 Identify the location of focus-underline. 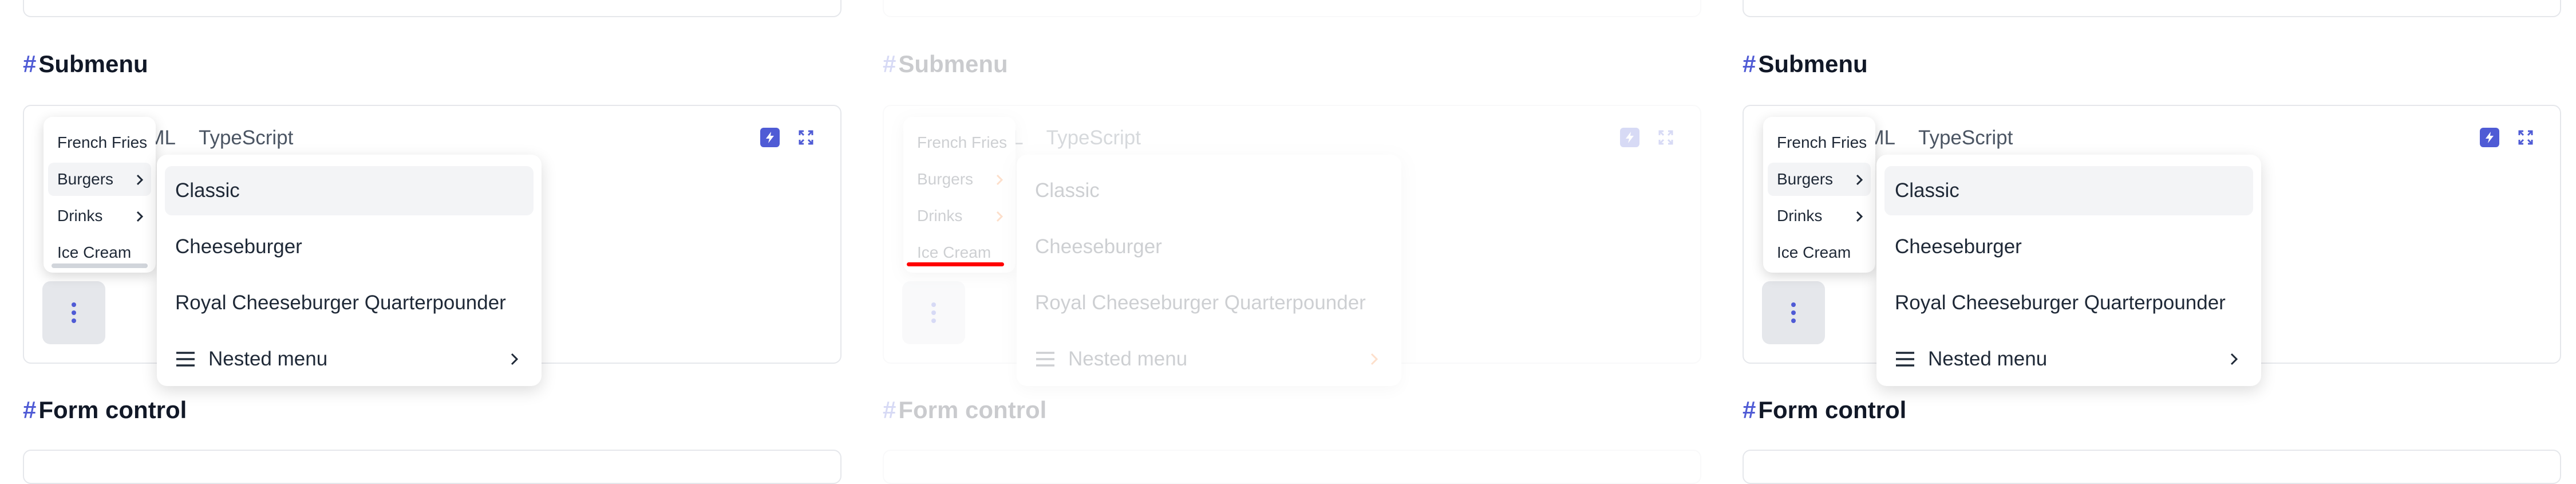
(955, 264).